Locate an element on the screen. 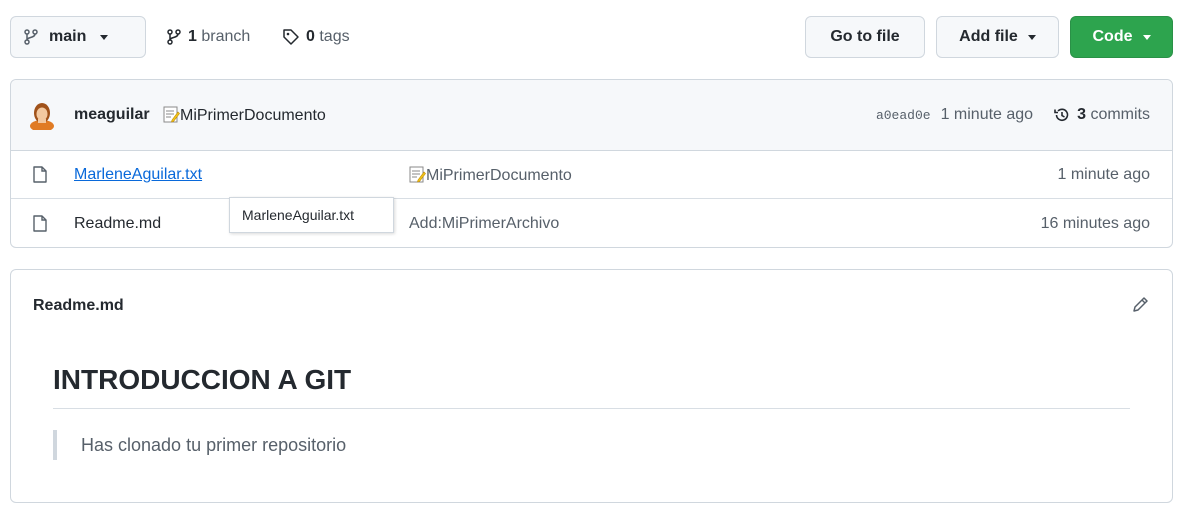  branch-text: branch is located at coordinates (226, 36).